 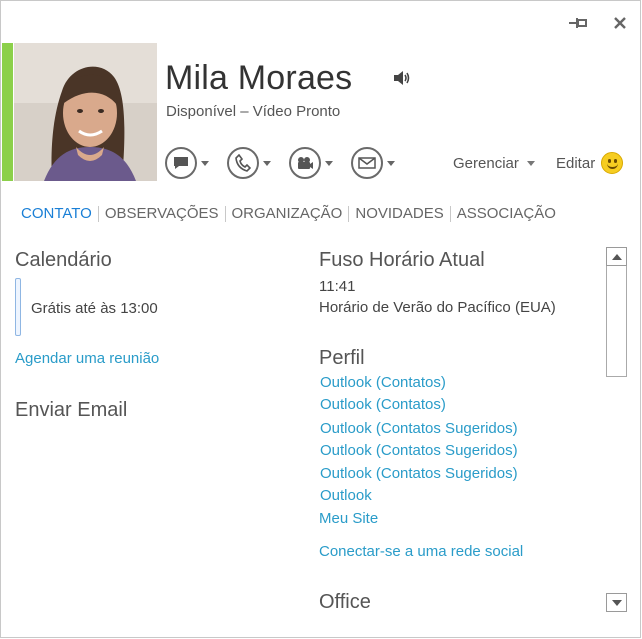 I want to click on tab-organization: ORGANIZAÇÃO, so click(x=287, y=213).